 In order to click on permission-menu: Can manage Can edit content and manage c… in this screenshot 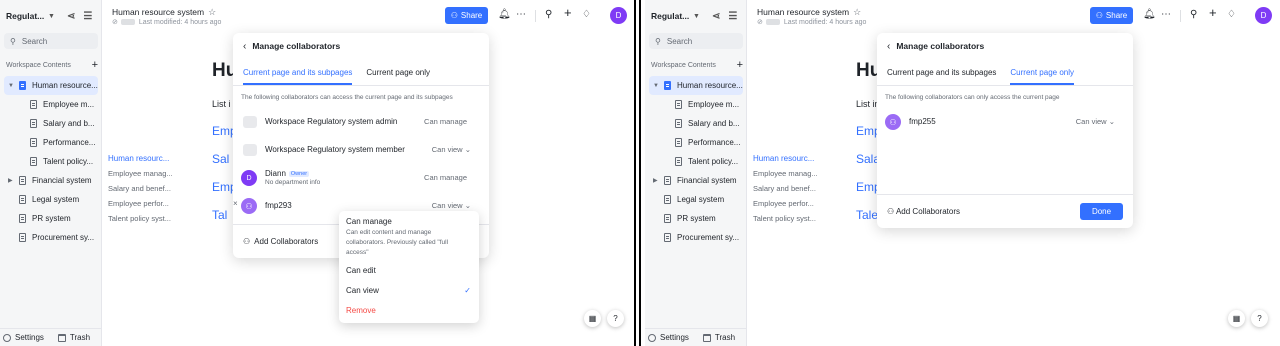, I will do `click(409, 267)`.